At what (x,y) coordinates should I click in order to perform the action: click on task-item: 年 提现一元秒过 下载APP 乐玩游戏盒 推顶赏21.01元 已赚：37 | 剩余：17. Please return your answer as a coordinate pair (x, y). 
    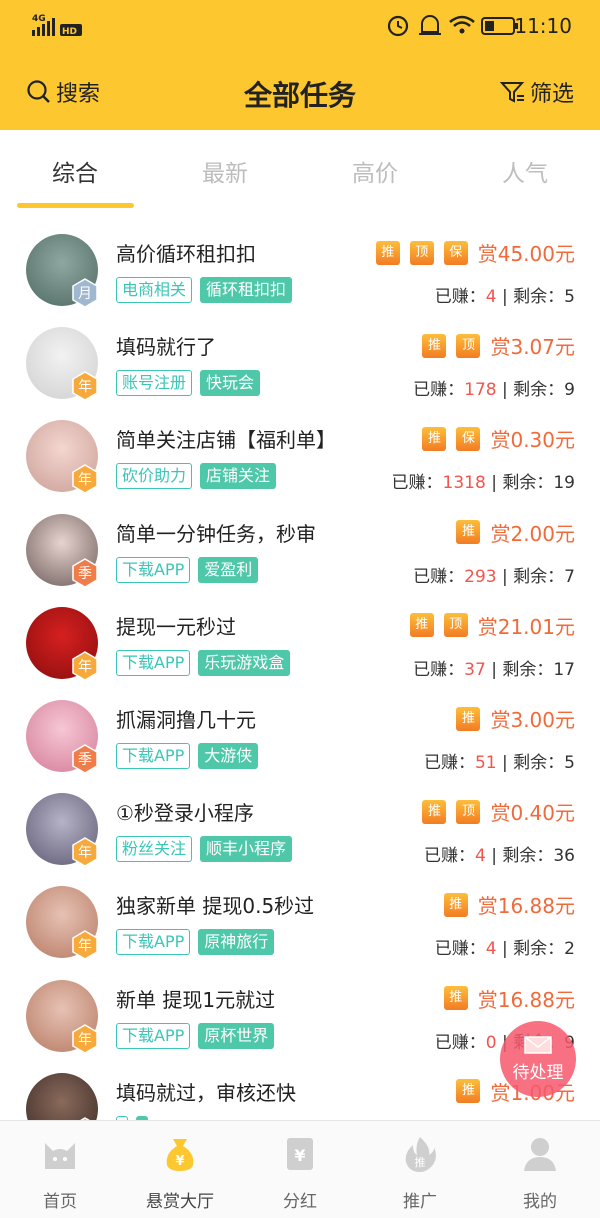
    Looking at the image, I should click on (300, 641).